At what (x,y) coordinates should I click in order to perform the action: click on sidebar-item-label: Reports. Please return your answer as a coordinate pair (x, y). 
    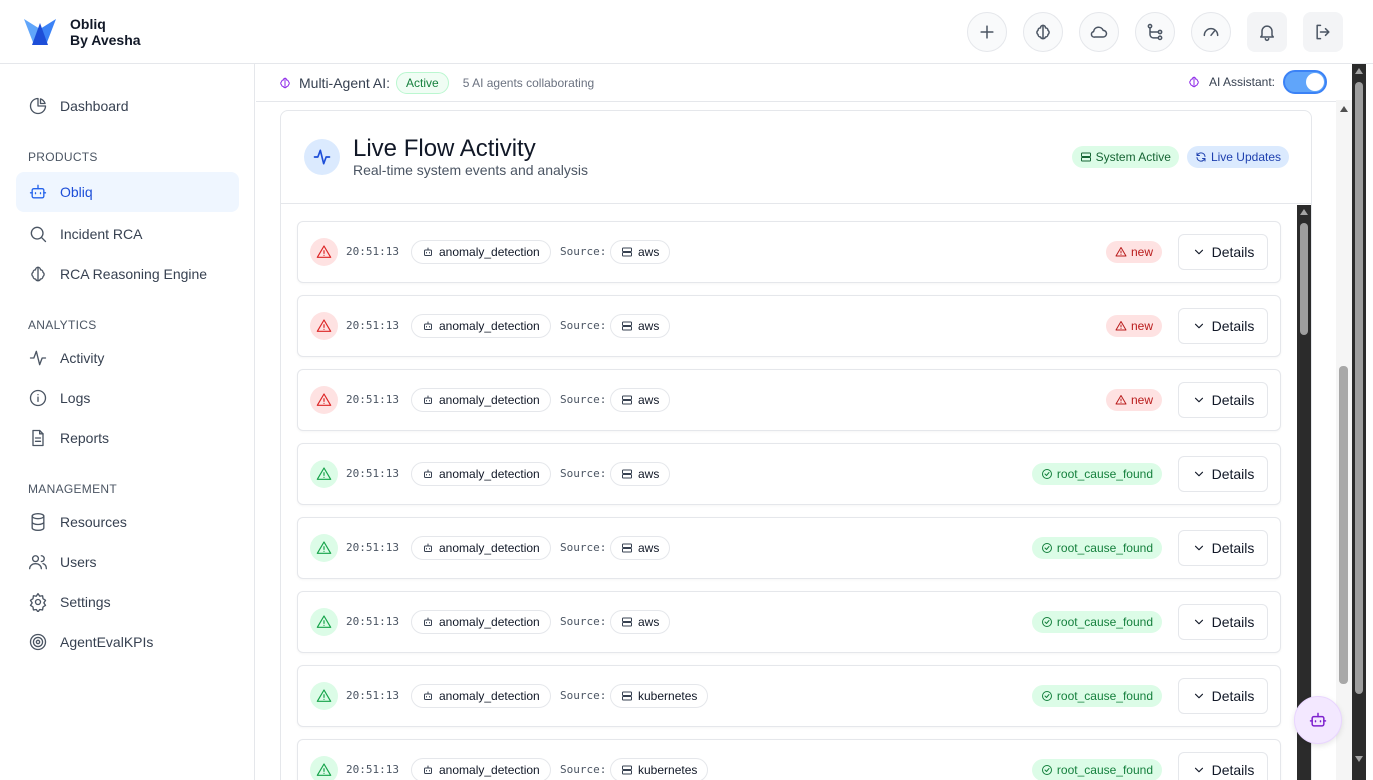
    Looking at the image, I should click on (85, 438).